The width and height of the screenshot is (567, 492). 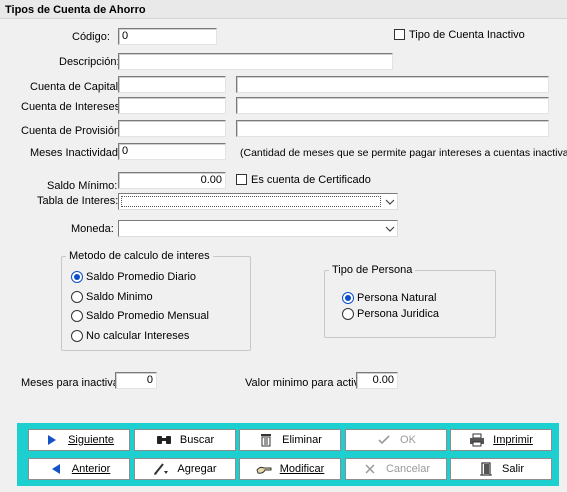 I want to click on printer-icon, so click(x=477, y=440).